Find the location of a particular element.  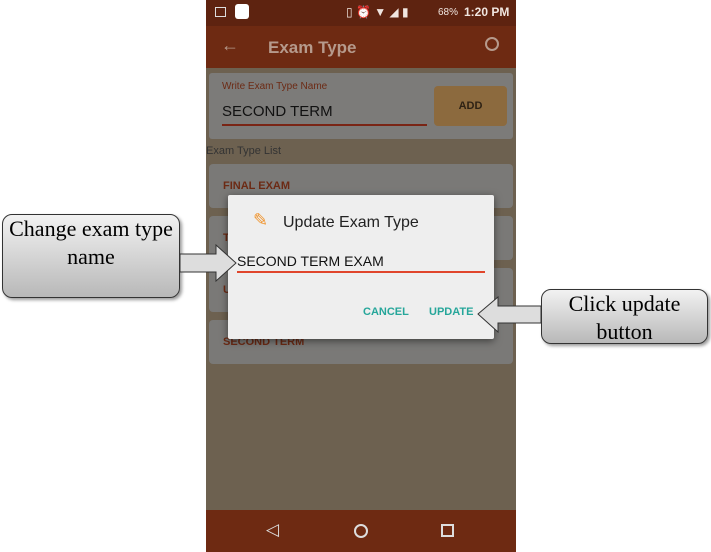

name-input: SECOND TERM is located at coordinates (277, 111).